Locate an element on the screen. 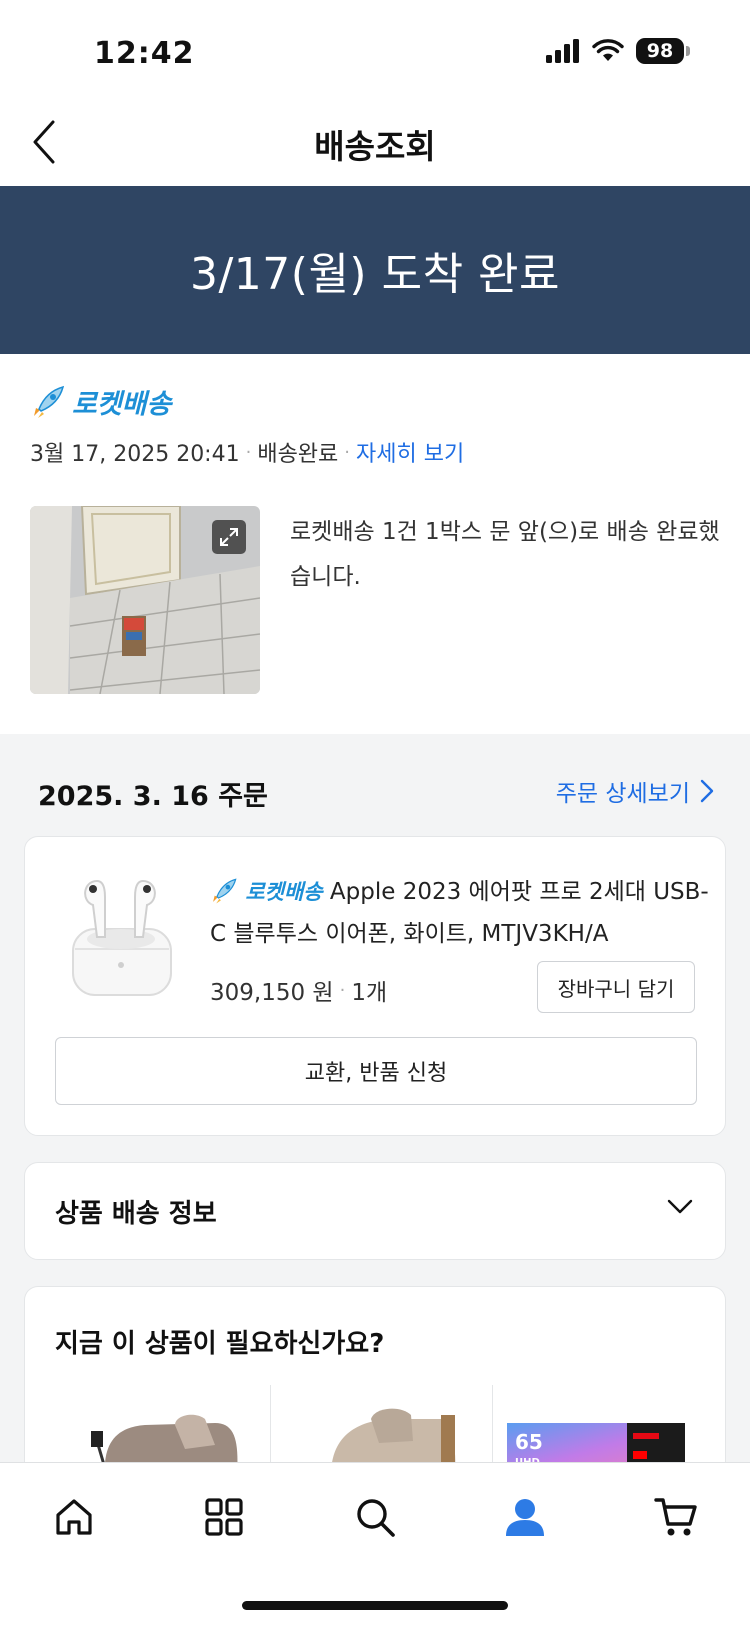  order-detail-link: 주문 상세보기 is located at coordinates (635, 791).